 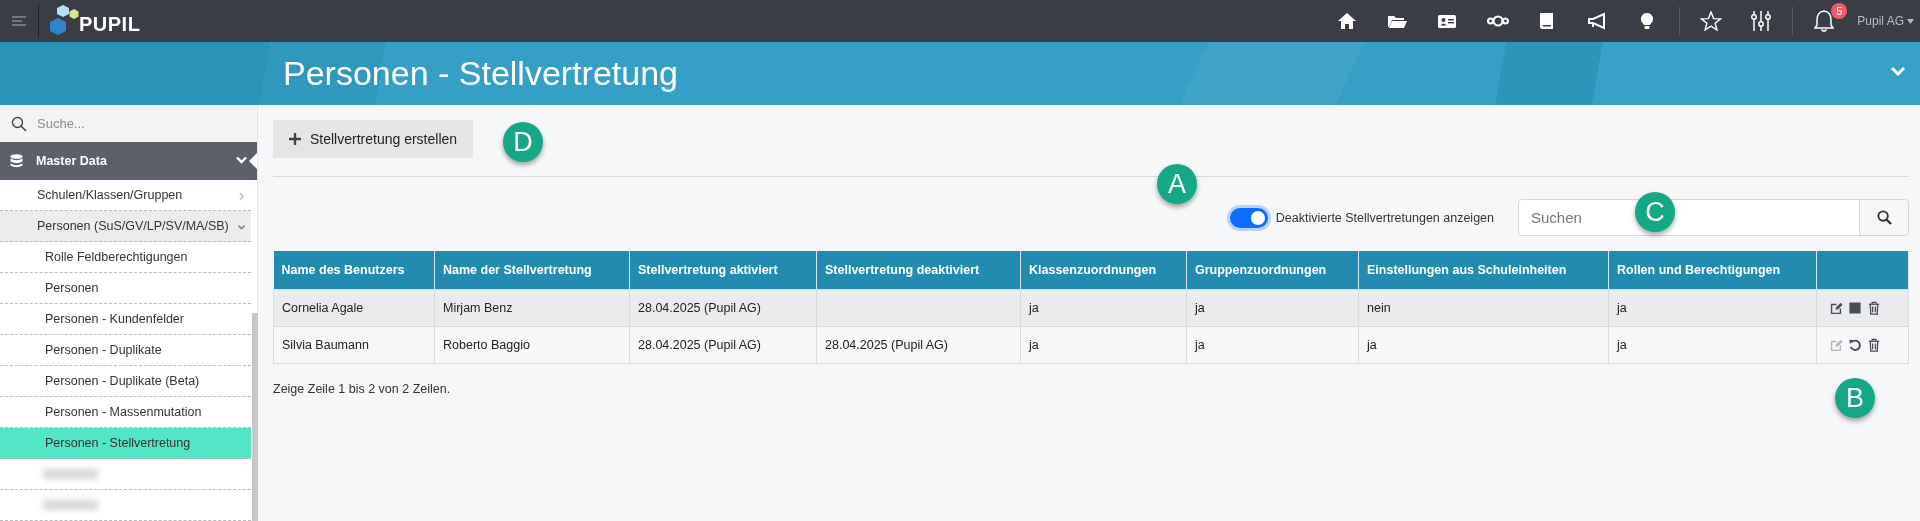 What do you see at coordinates (16, 161) in the screenshot?
I see `database-icon` at bounding box center [16, 161].